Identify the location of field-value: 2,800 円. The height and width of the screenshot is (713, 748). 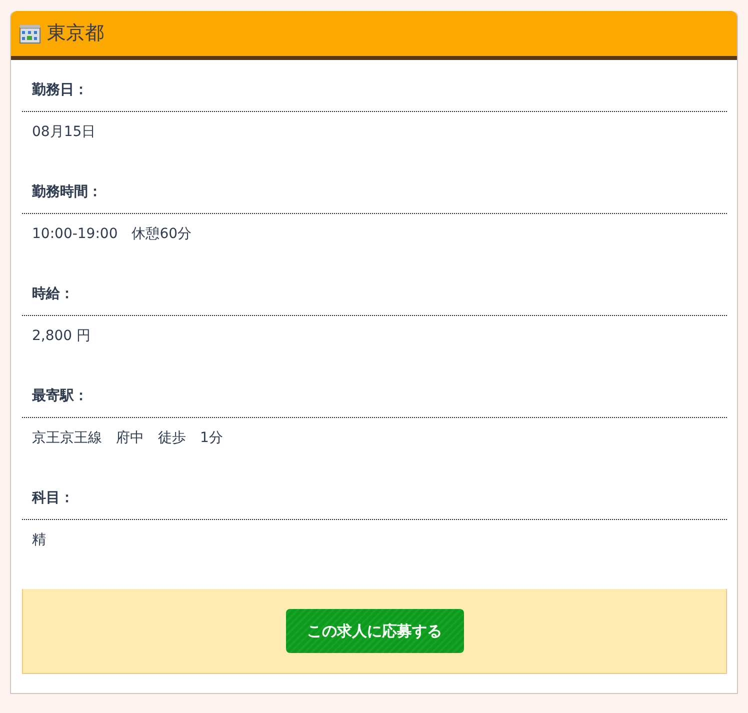
(61, 336).